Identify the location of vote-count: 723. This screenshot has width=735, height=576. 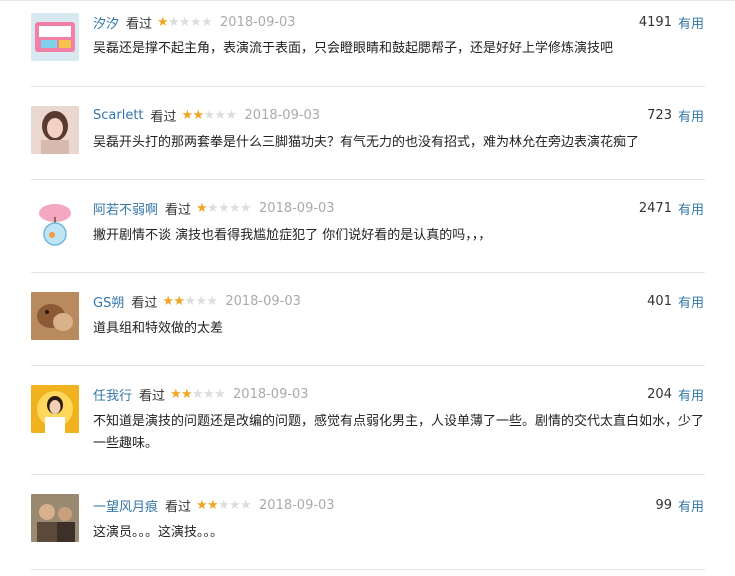
(659, 115).